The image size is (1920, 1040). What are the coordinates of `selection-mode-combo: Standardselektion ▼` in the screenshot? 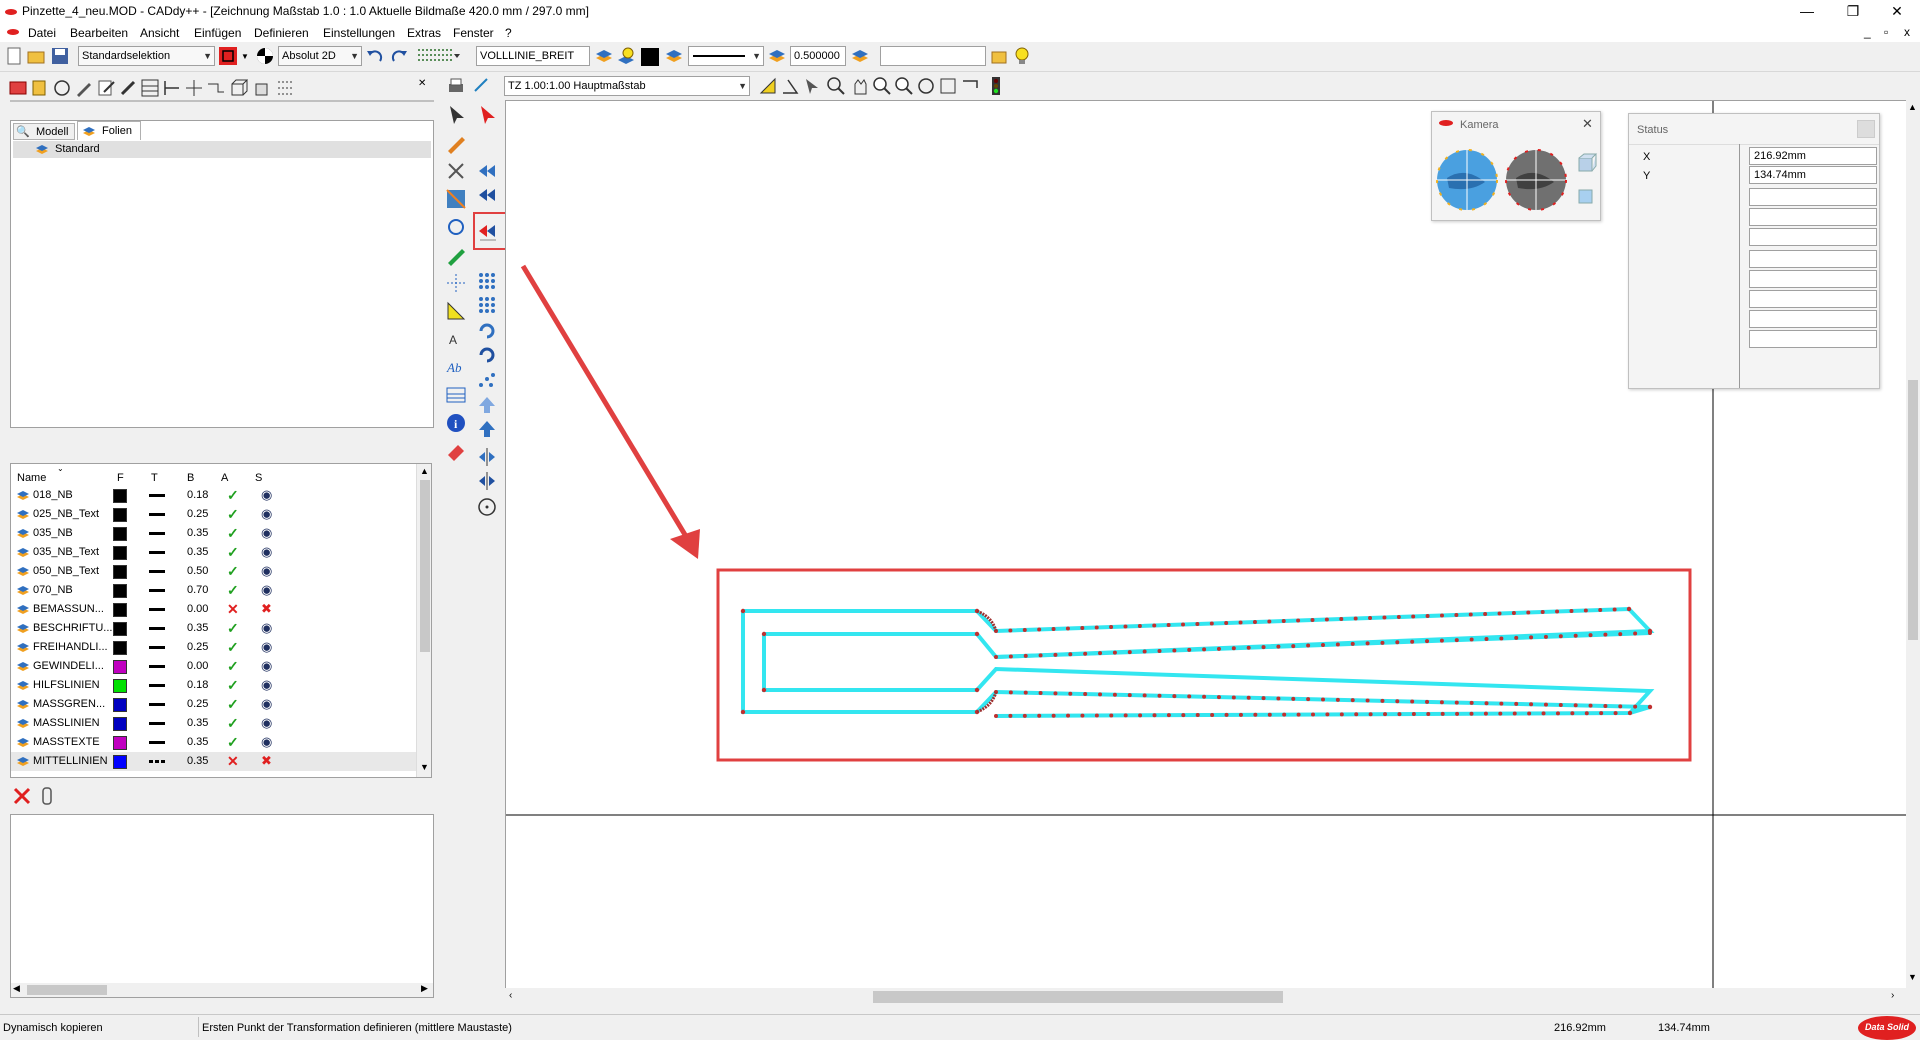 It's located at (146, 56).